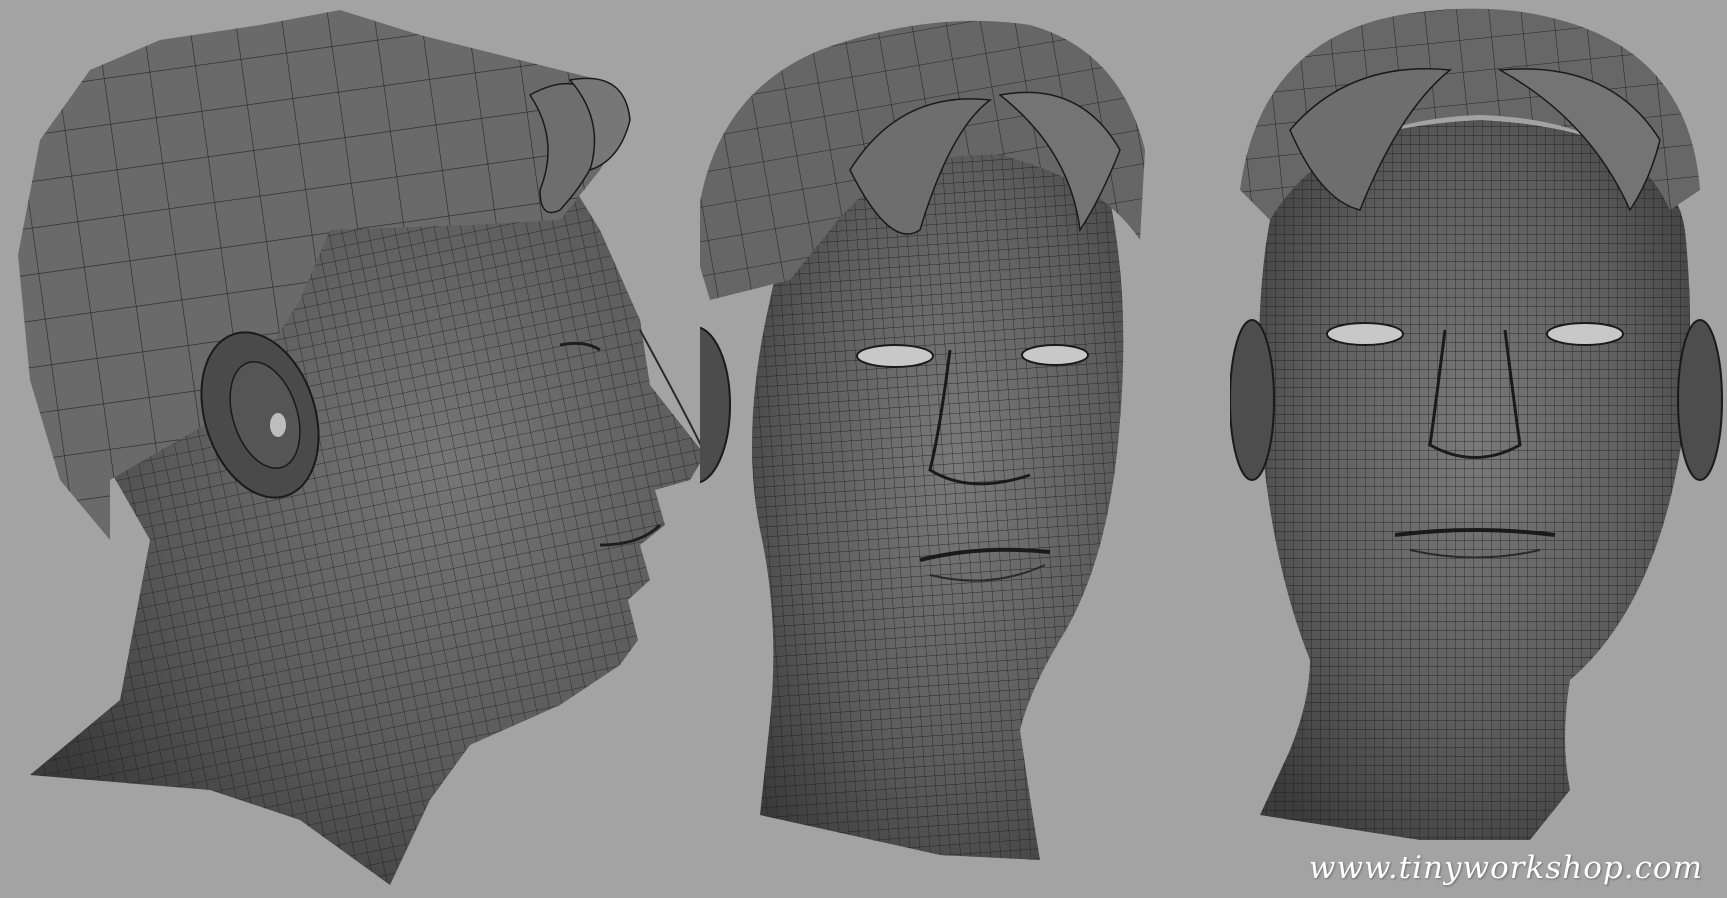 The width and height of the screenshot is (1727, 898). Describe the element at coordinates (1505, 868) in the screenshot. I see `watermark-text: www.tinyworkshop.com` at that location.